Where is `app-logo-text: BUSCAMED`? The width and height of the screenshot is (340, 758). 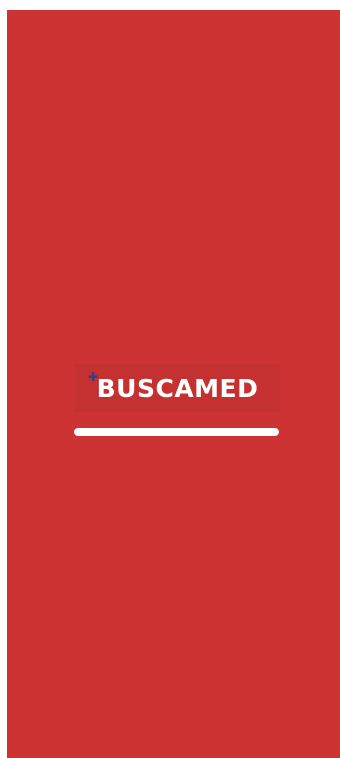 app-logo-text: BUSCAMED is located at coordinates (177, 388).